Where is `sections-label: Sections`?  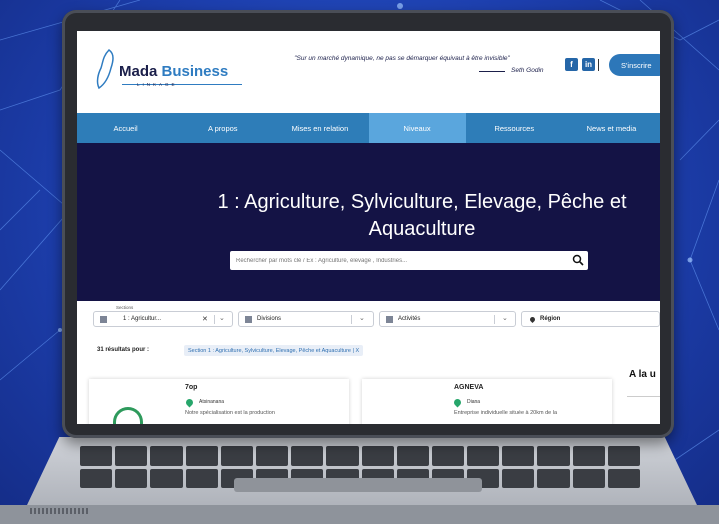
sections-label: Sections is located at coordinates (125, 307).